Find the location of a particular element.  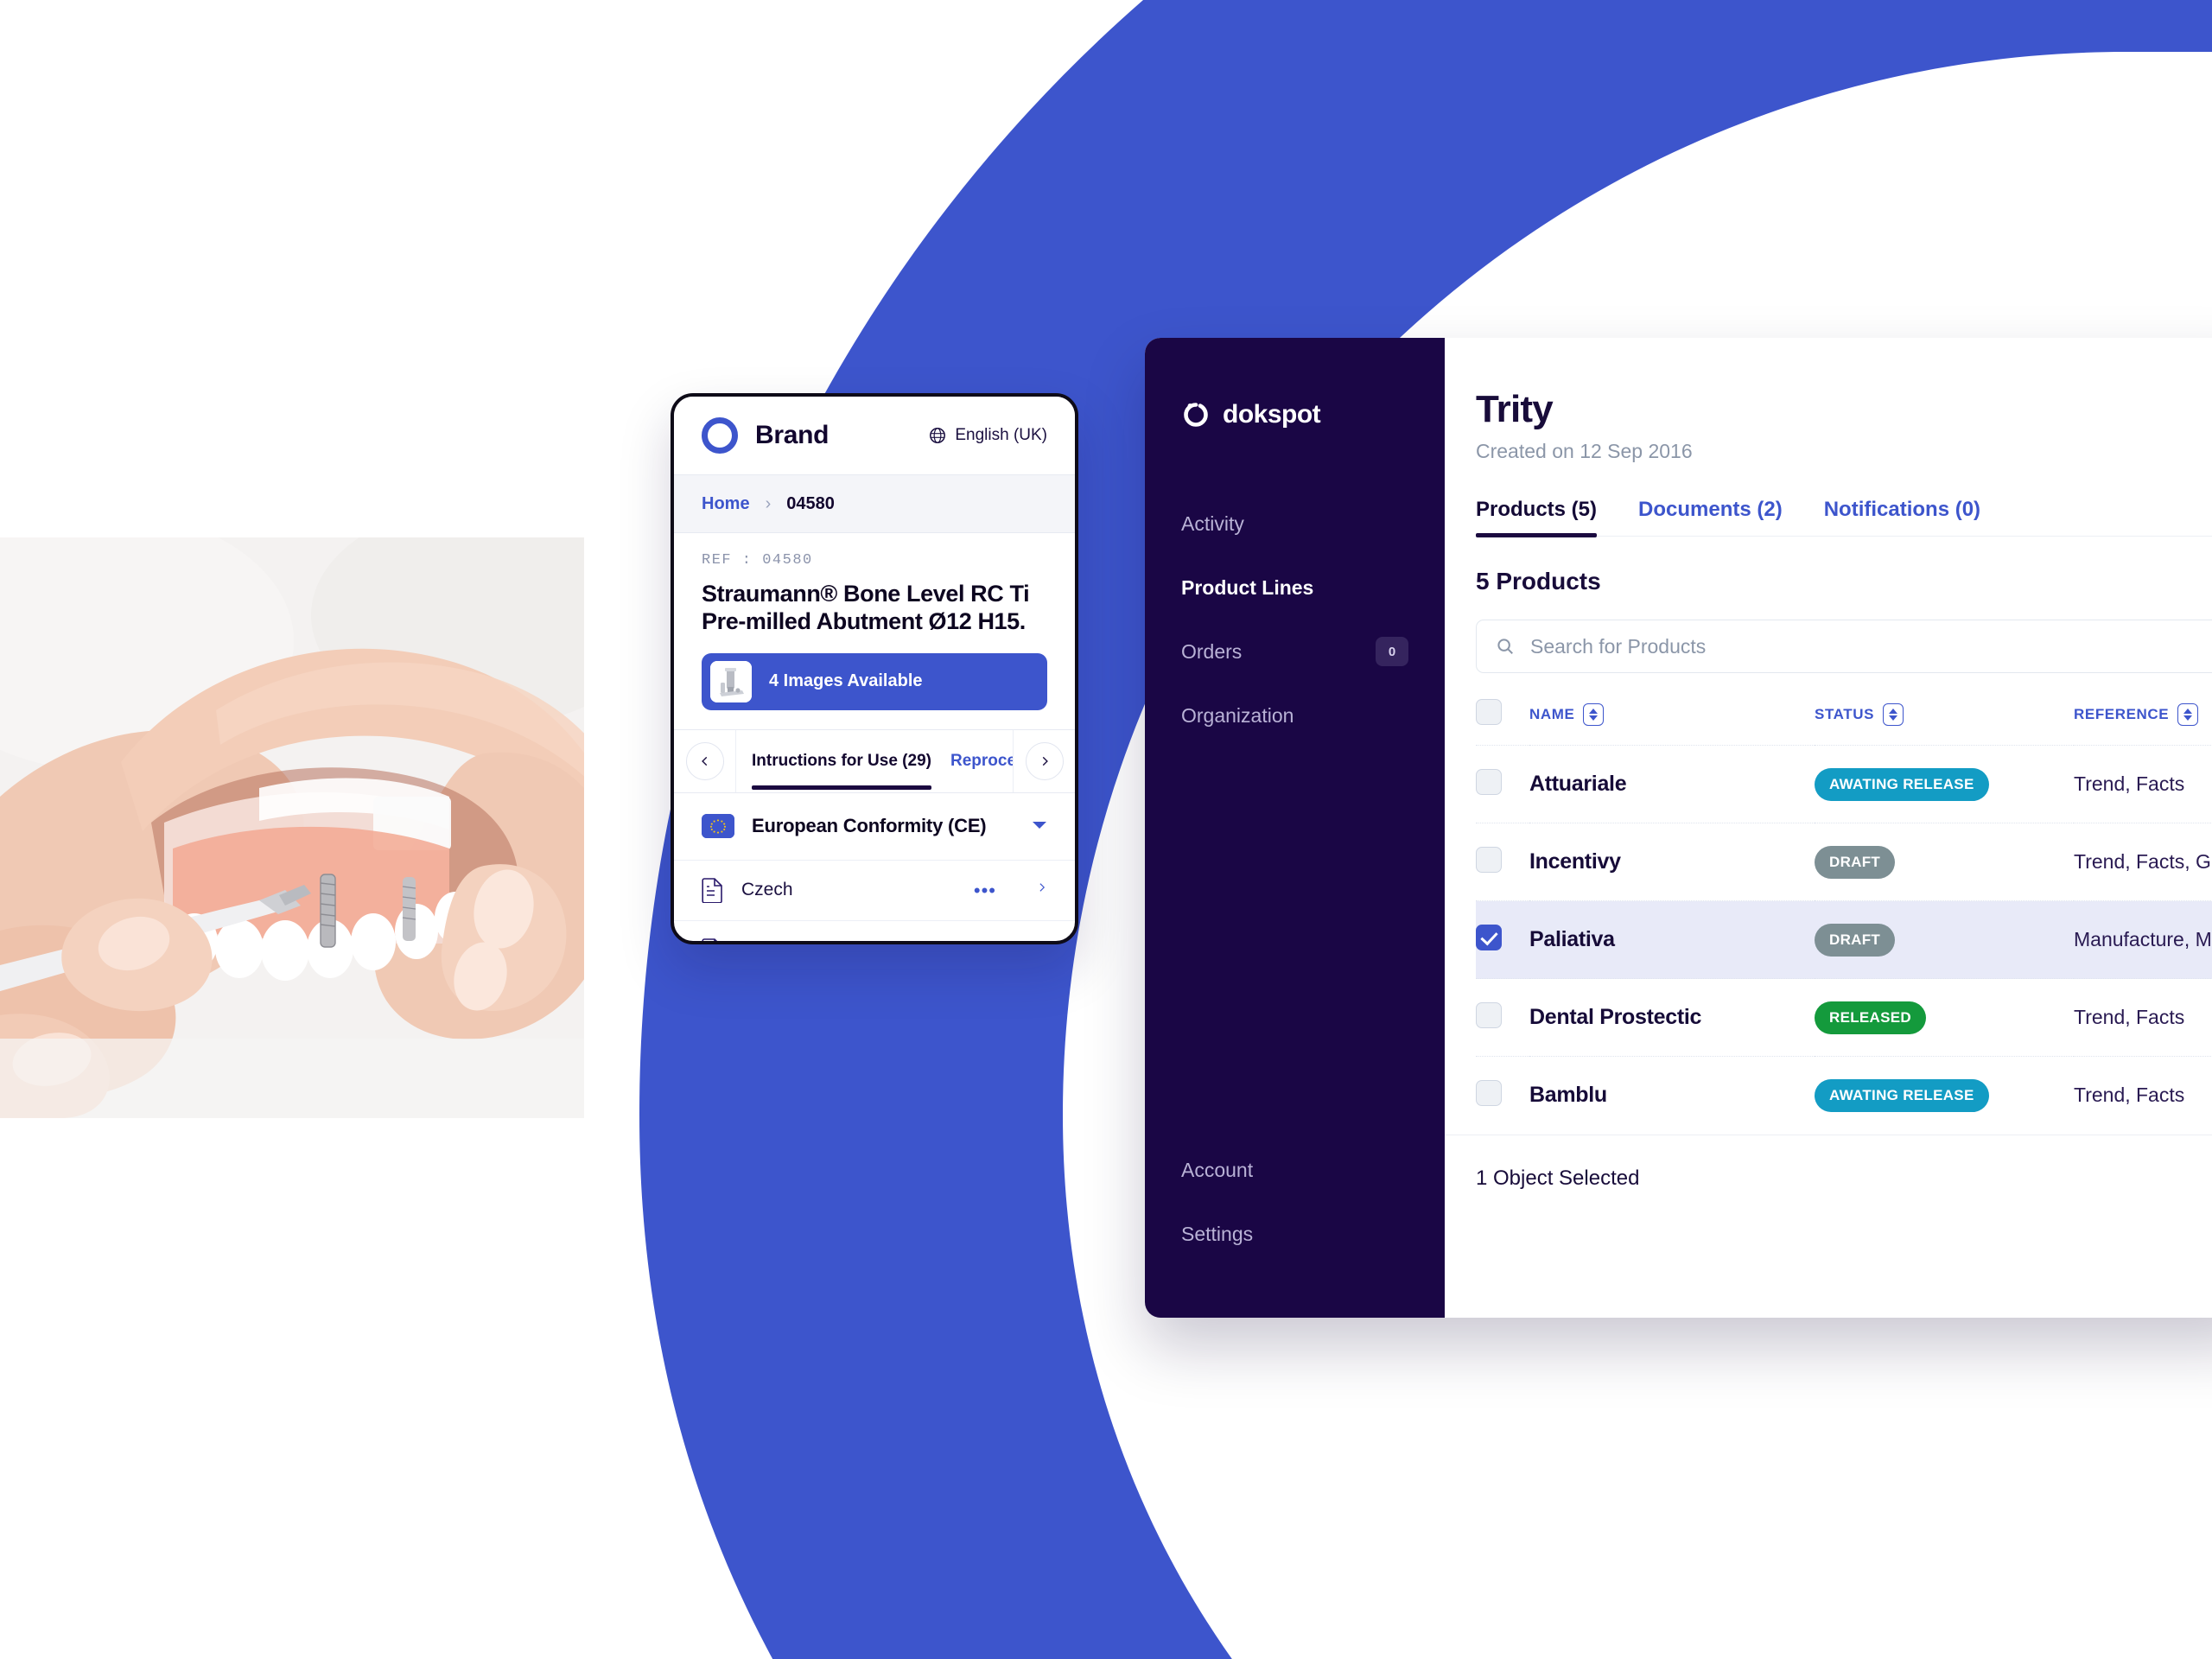

app-logo-text: dokspot is located at coordinates (1272, 414).